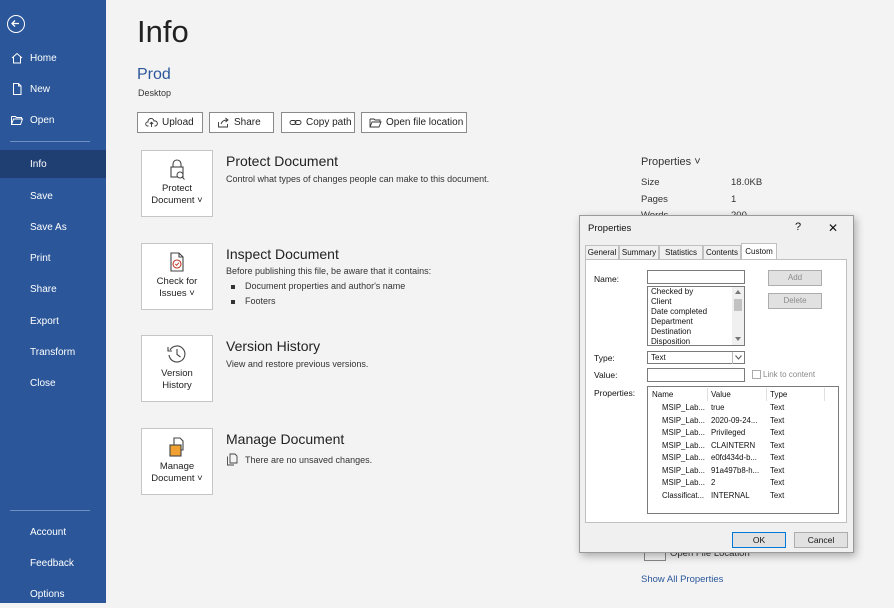 This screenshot has width=894, height=608. I want to click on name-list-scrollbar, so click(738, 316).